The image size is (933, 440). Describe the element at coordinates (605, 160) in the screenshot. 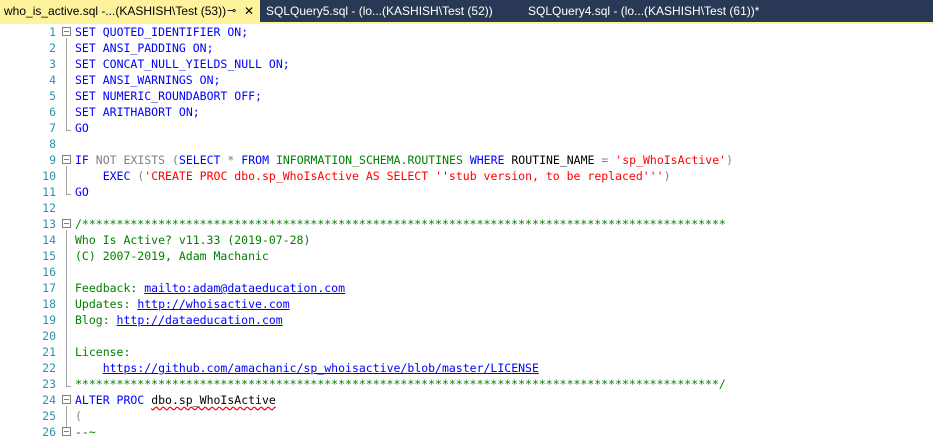

I see `operator: =` at that location.